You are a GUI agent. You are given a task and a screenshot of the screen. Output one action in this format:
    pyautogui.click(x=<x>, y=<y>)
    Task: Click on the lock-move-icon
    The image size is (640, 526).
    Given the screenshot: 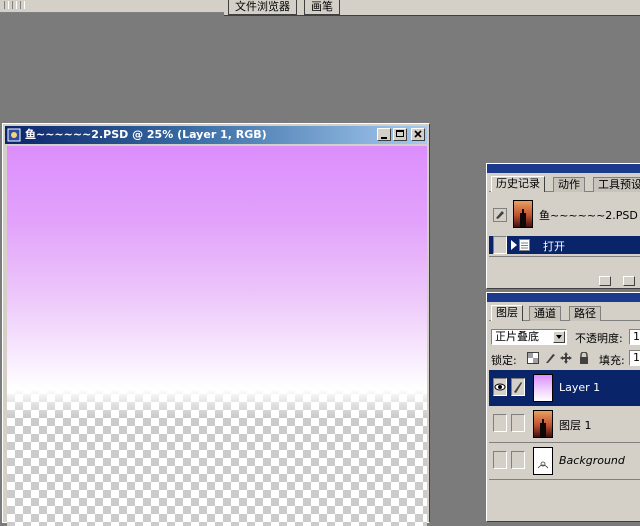 What is the action you would take?
    pyautogui.click(x=566, y=358)
    